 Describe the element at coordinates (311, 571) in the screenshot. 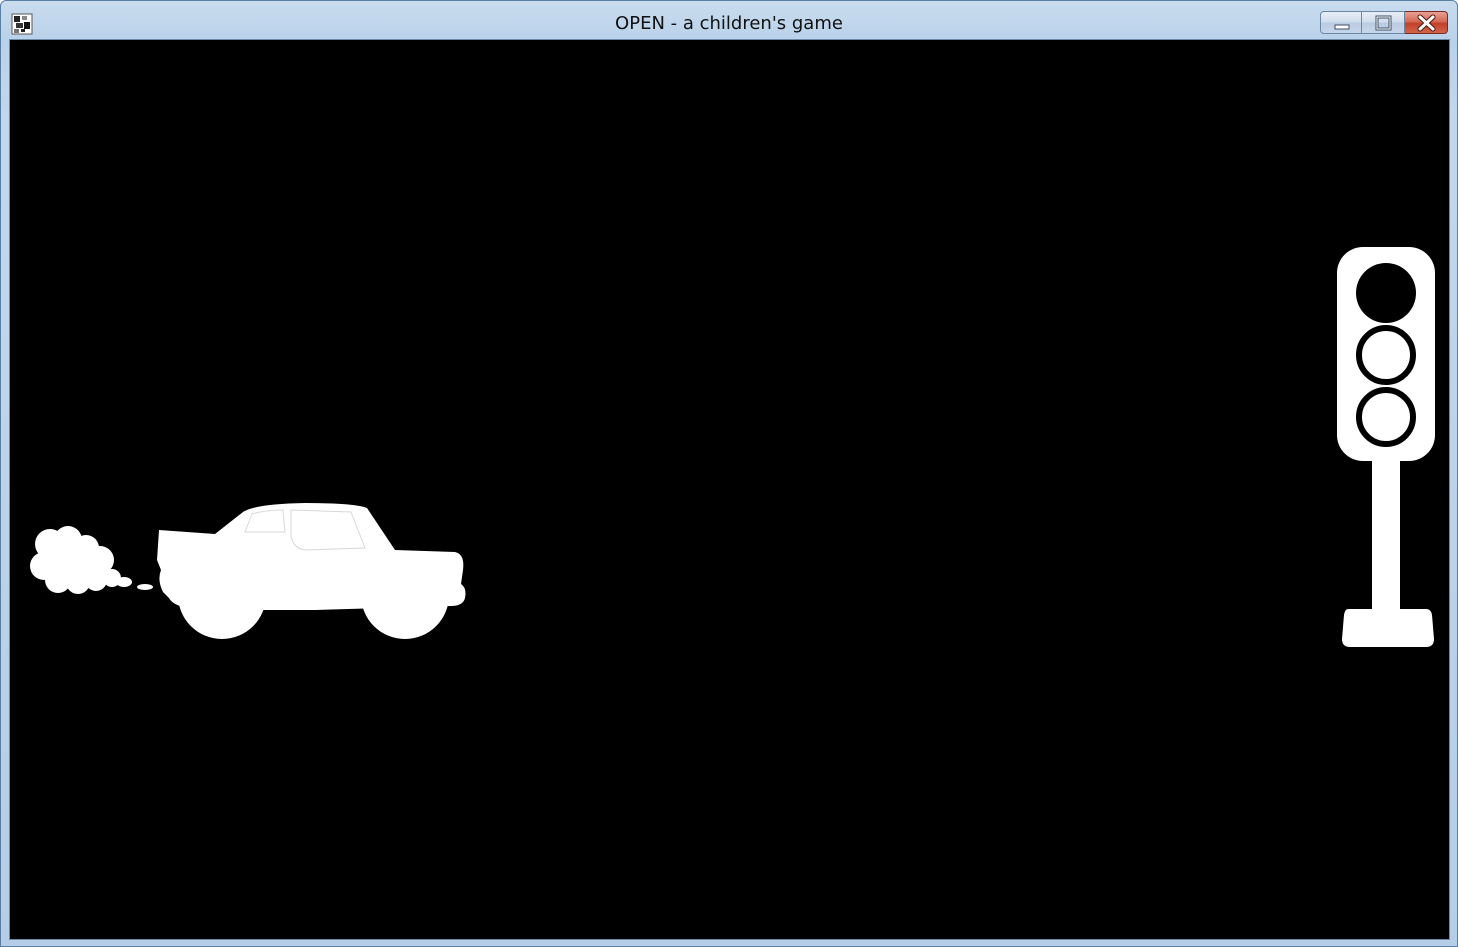

I see `car-silhouette` at that location.